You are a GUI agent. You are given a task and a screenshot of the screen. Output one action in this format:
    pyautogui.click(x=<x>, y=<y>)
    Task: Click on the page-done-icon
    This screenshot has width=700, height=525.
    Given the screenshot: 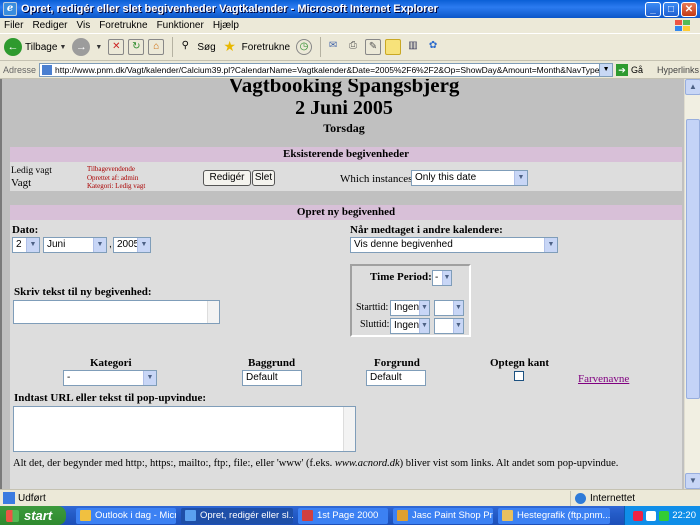 What is the action you would take?
    pyautogui.click(x=9, y=498)
    